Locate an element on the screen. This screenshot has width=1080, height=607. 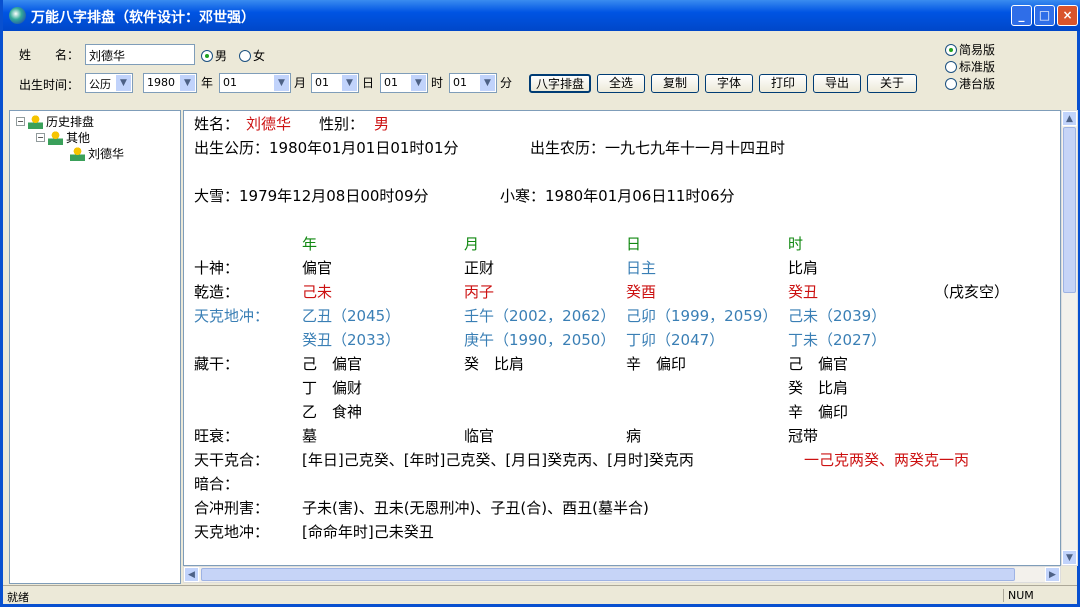
version-simple-radio: 简易版 is located at coordinates (970, 49).